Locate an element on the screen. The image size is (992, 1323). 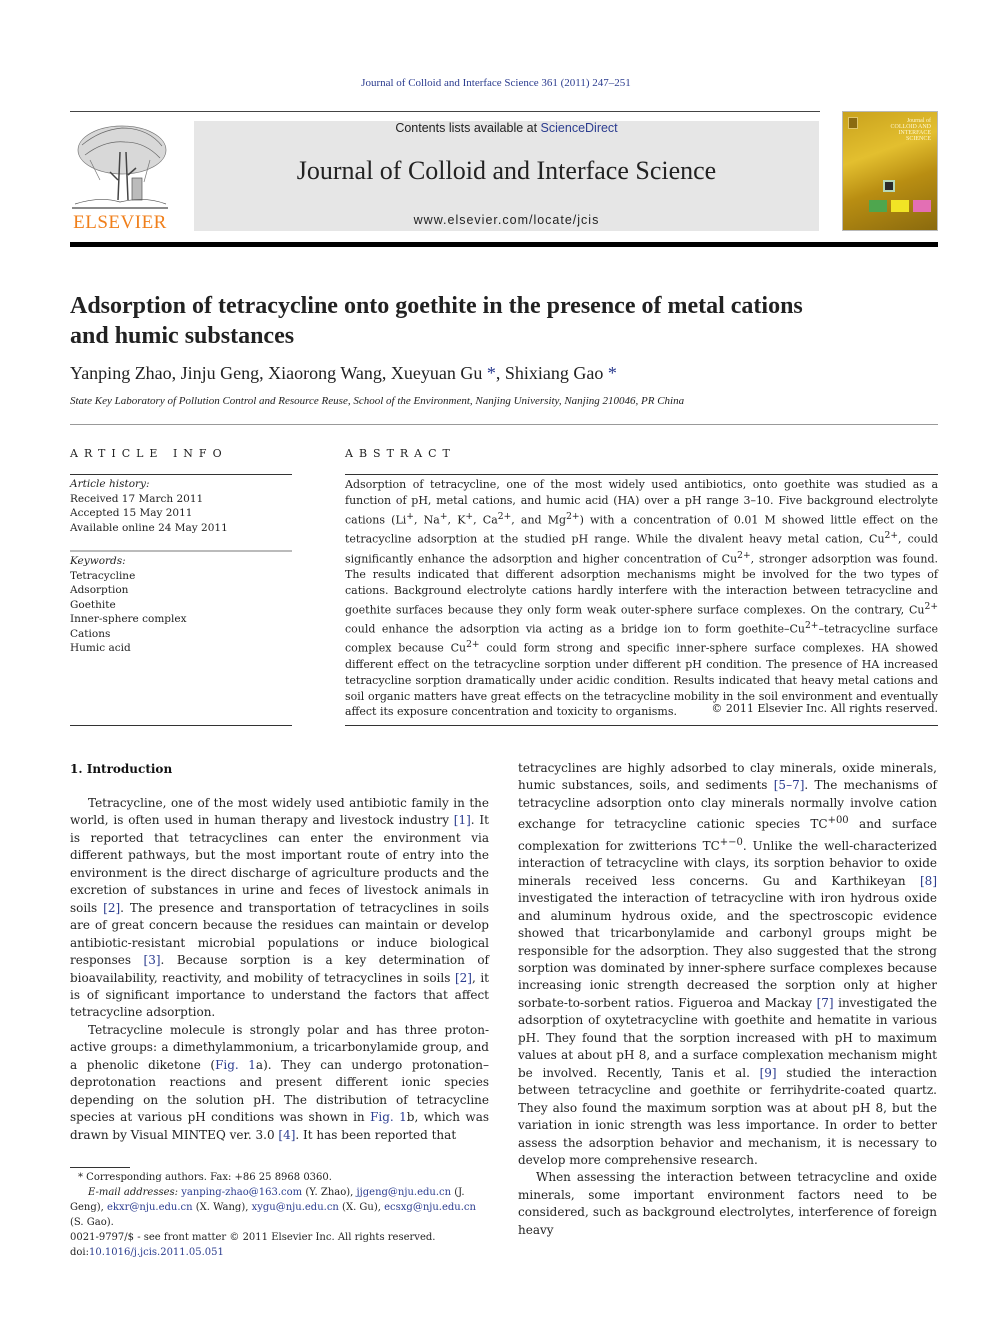
reference-link: [4] is located at coordinates (286, 1135).